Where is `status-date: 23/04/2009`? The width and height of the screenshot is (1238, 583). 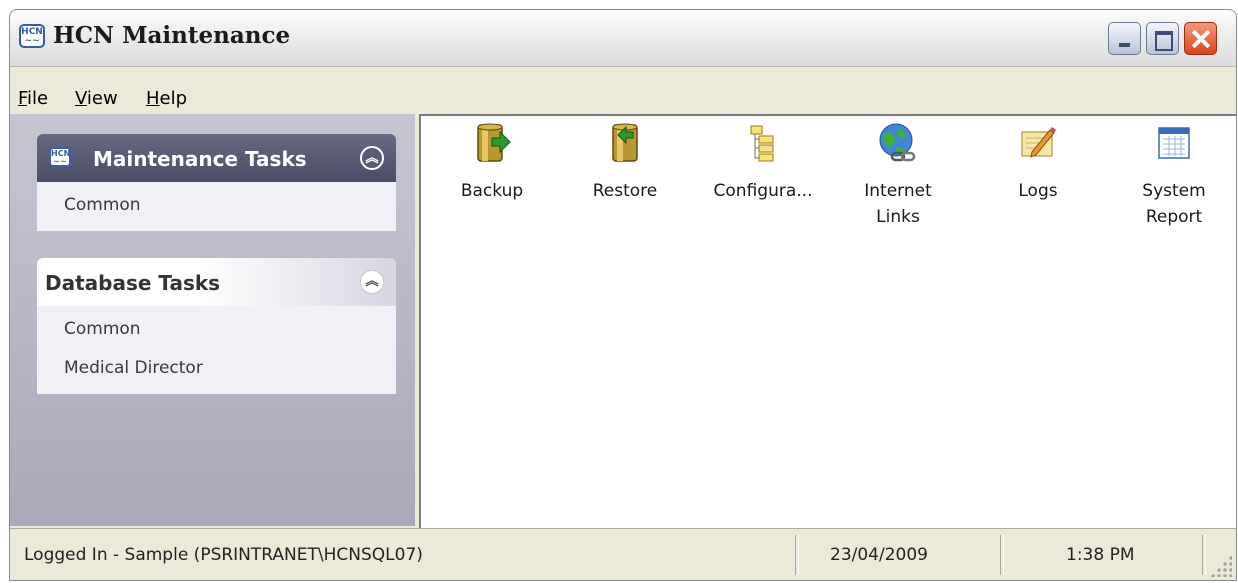 status-date: 23/04/2009 is located at coordinates (879, 555).